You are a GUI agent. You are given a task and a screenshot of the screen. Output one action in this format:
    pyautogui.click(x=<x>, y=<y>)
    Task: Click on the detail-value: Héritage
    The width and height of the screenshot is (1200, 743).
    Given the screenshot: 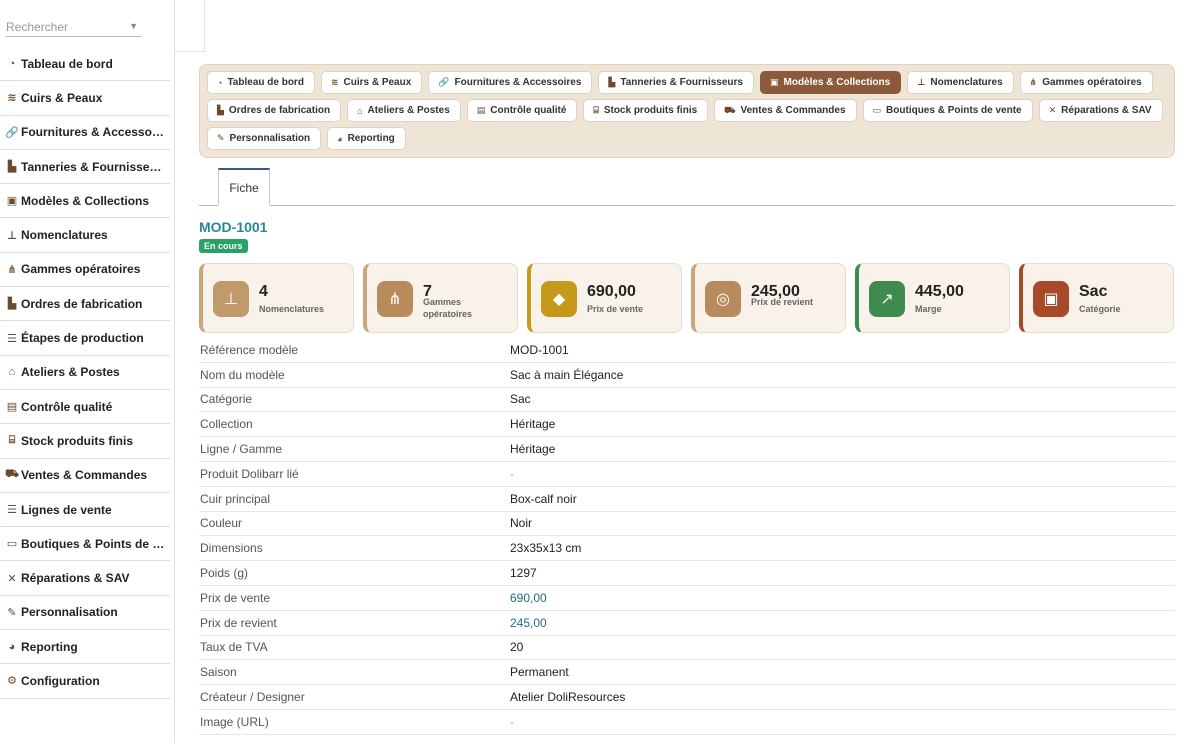 What is the action you would take?
    pyautogui.click(x=533, y=449)
    